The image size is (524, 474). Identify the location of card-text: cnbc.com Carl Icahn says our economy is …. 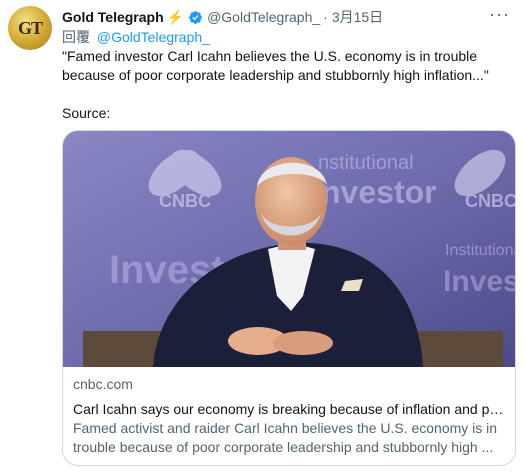
(290, 416).